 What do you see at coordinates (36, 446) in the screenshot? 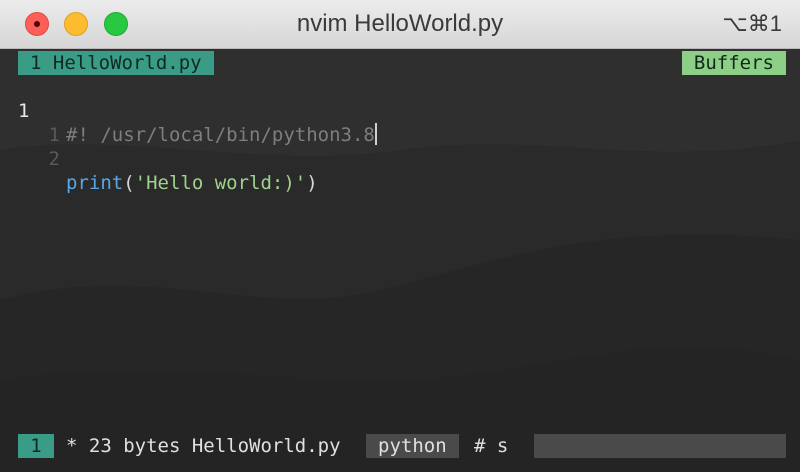
I see `status-buffer-number: 1` at bounding box center [36, 446].